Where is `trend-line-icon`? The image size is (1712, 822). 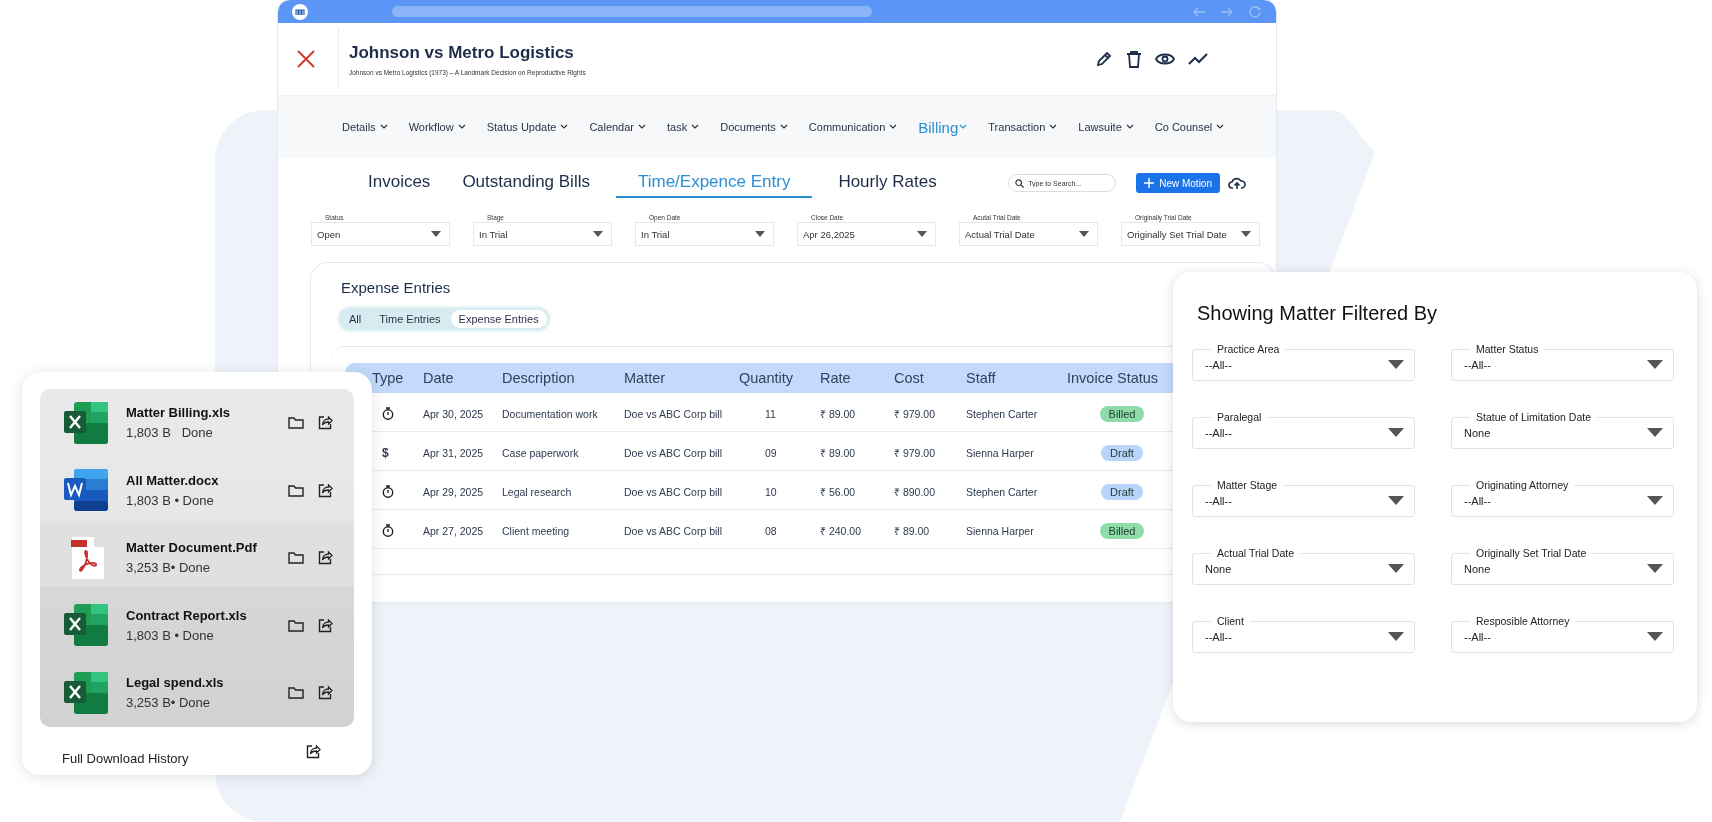 trend-line-icon is located at coordinates (1198, 59).